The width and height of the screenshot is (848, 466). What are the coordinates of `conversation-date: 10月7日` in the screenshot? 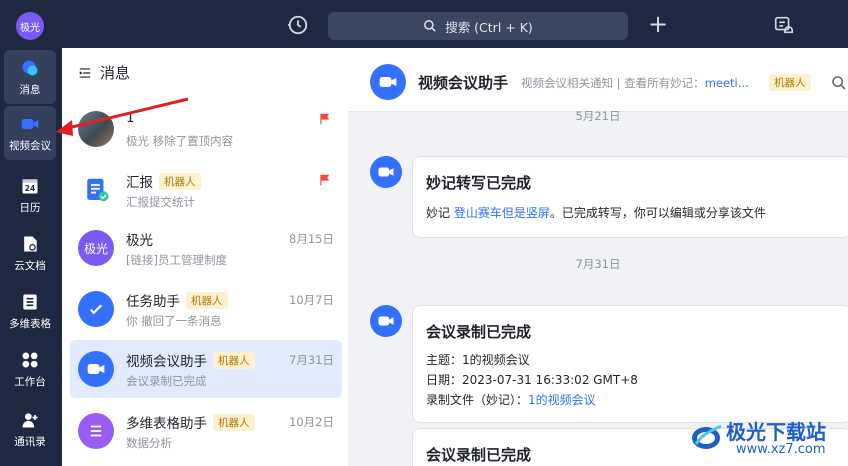 It's located at (311, 300).